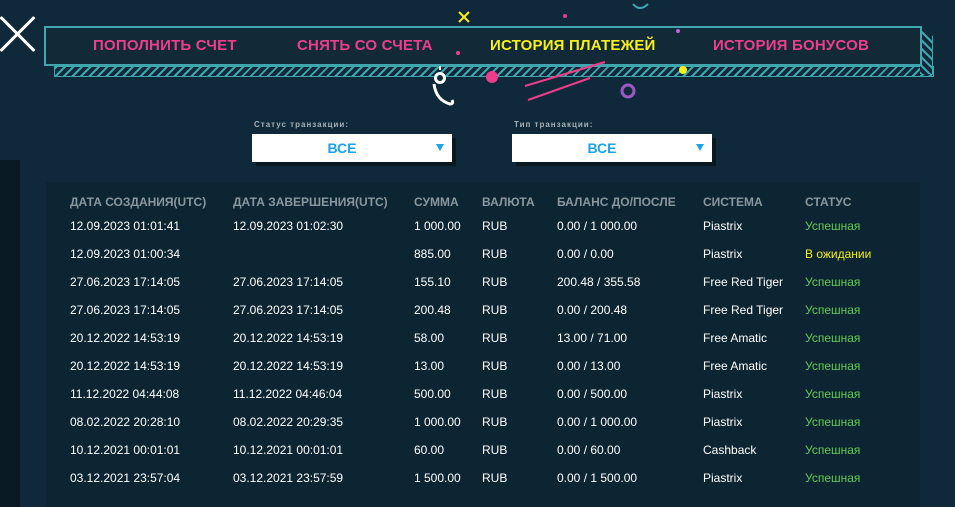  I want to click on astronaut-icon, so click(443, 86).